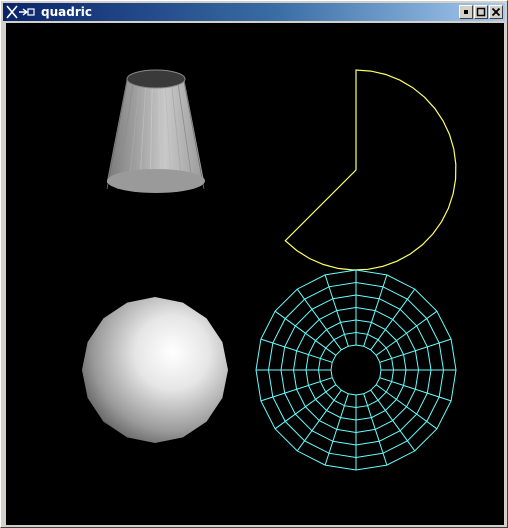 The image size is (508, 528). What do you see at coordinates (155, 370) in the screenshot?
I see `sphere-shape` at bounding box center [155, 370].